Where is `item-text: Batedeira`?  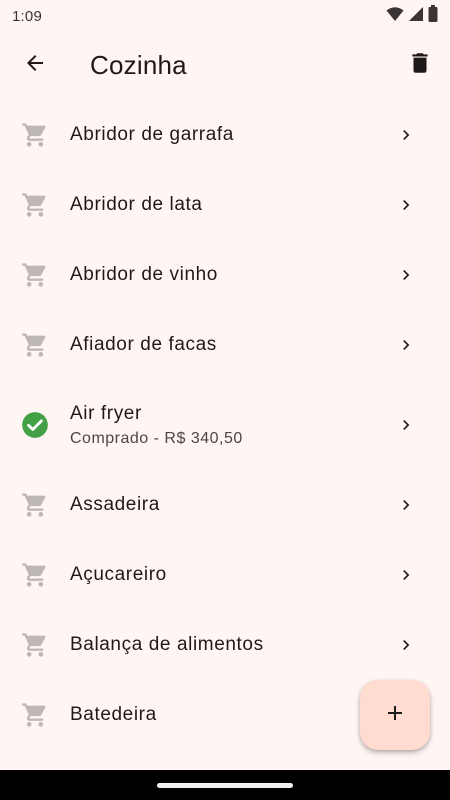
item-text: Batedeira is located at coordinates (113, 715).